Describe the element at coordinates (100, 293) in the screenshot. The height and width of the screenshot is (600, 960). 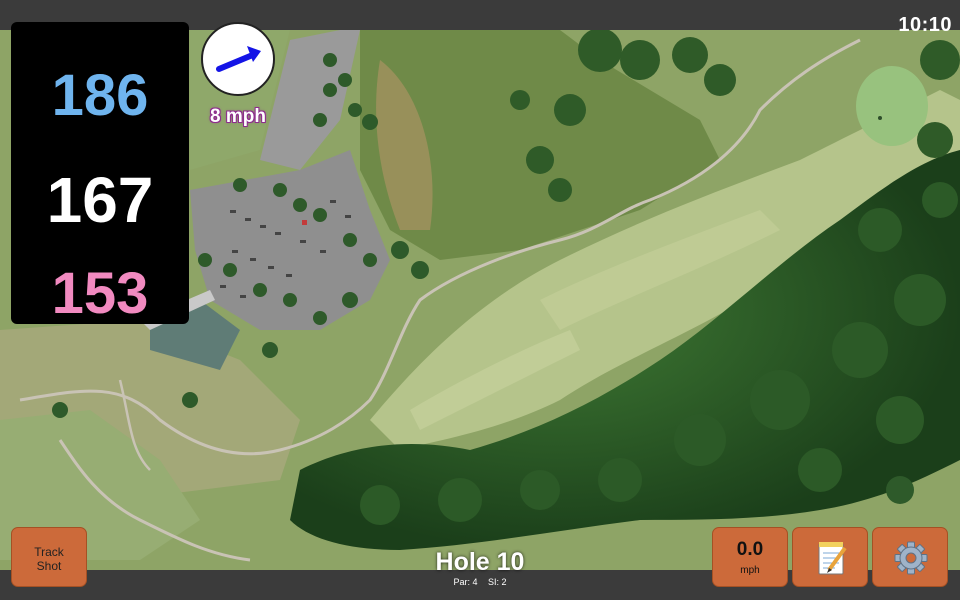
I see `front-distance: 153` at that location.